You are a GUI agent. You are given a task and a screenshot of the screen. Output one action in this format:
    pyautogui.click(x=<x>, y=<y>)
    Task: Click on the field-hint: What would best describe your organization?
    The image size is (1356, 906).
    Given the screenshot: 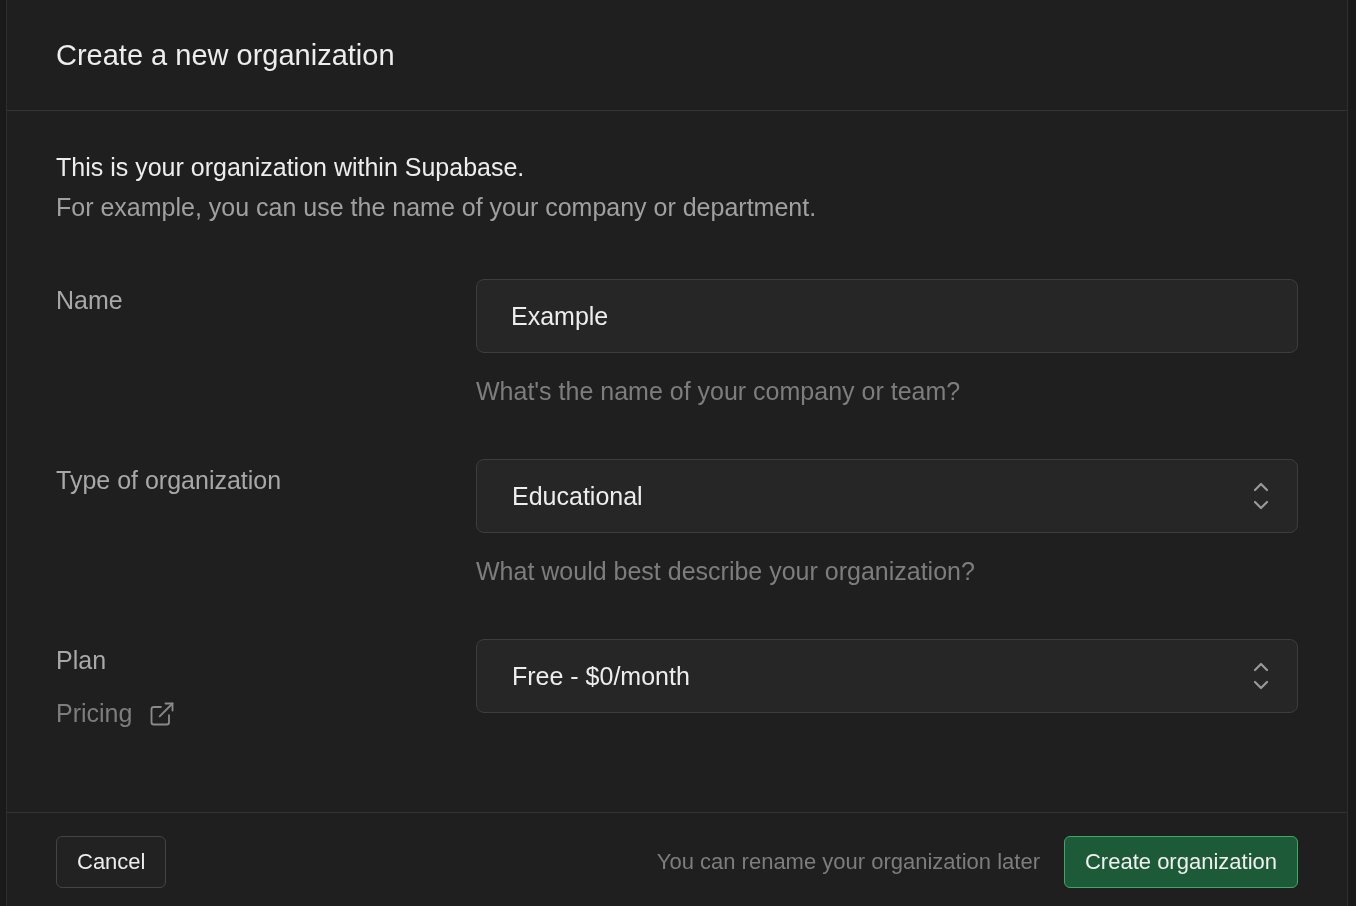 What is the action you would take?
    pyautogui.click(x=726, y=571)
    